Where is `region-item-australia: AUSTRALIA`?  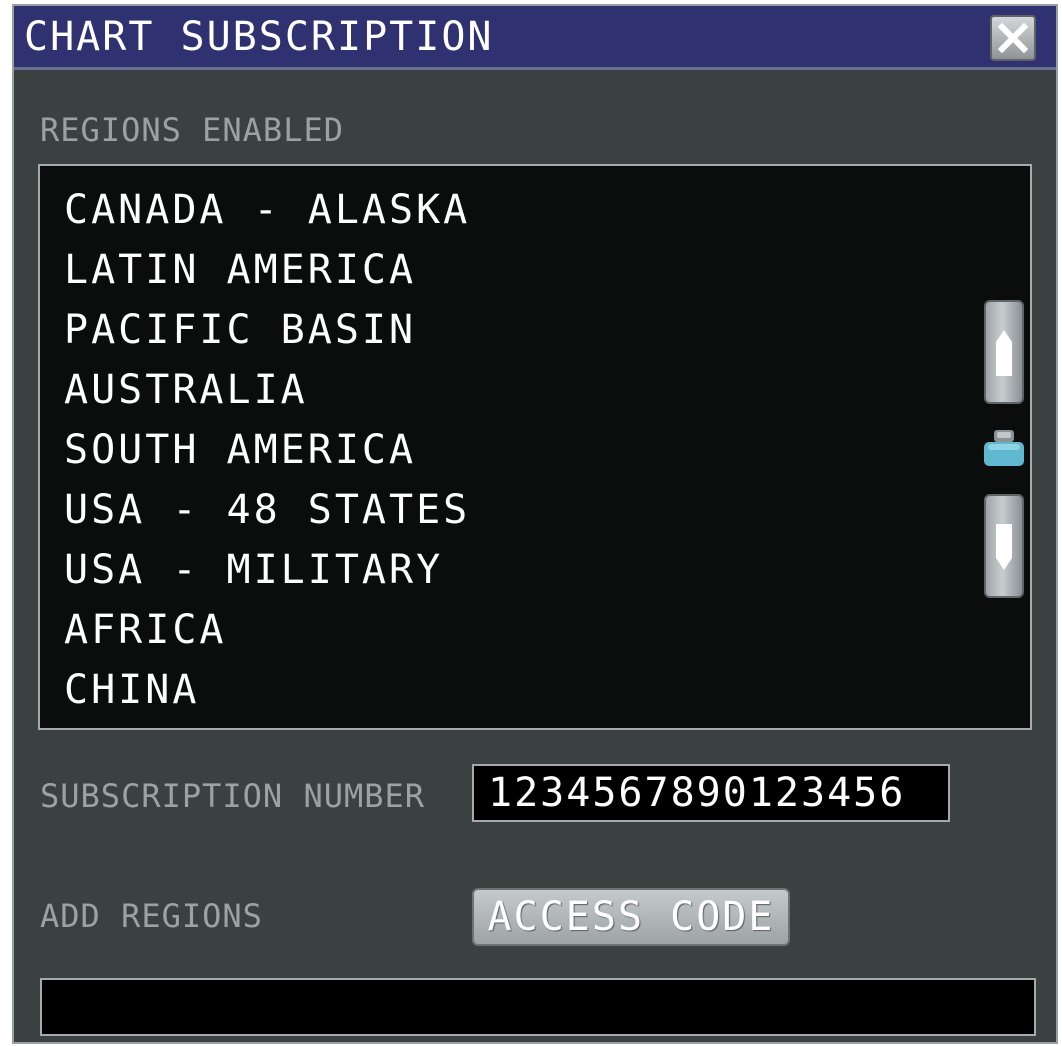 region-item-australia: AUSTRALIA is located at coordinates (267, 390).